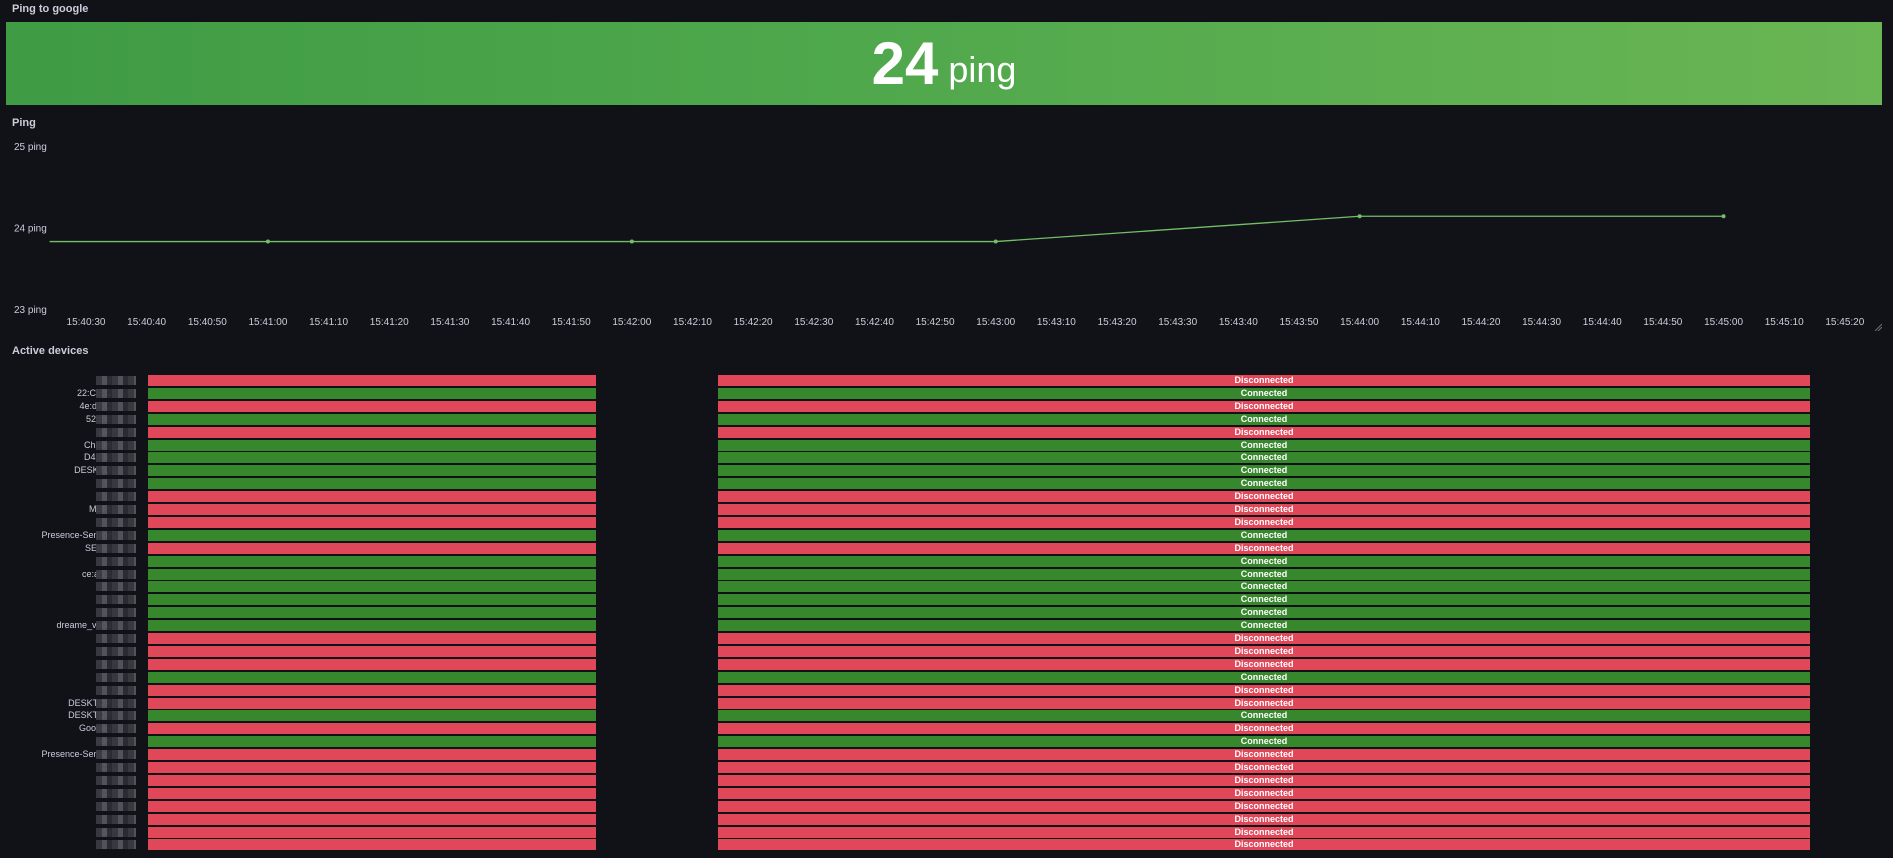  I want to click on resize-handle-icon, so click(1878, 327).